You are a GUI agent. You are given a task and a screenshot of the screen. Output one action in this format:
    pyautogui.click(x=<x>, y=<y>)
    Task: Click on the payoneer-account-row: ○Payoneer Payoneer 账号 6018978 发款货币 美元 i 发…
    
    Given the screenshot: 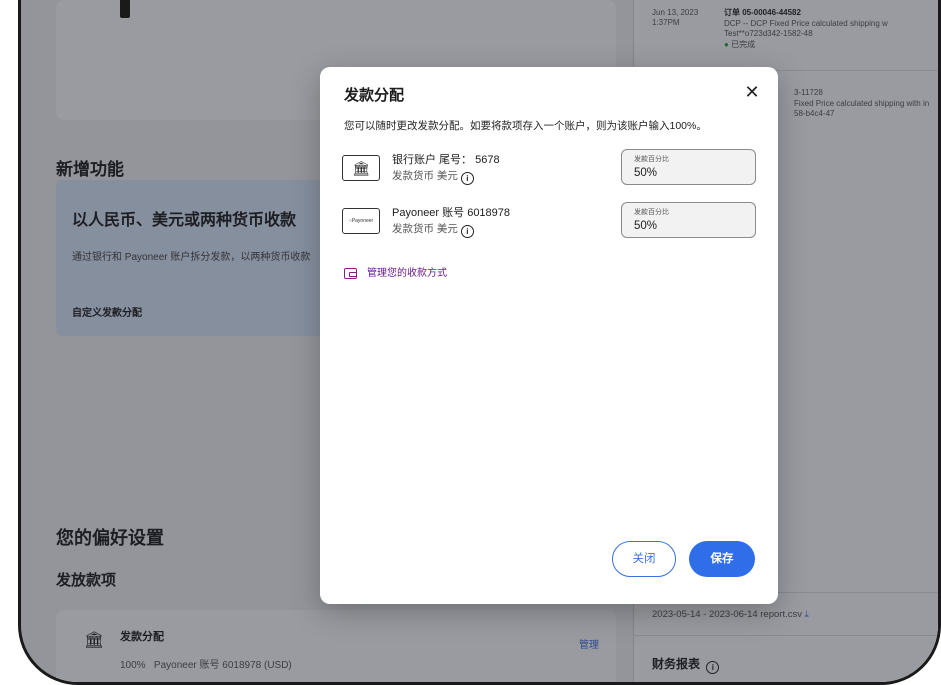 What is the action you would take?
    pyautogui.click(x=552, y=223)
    